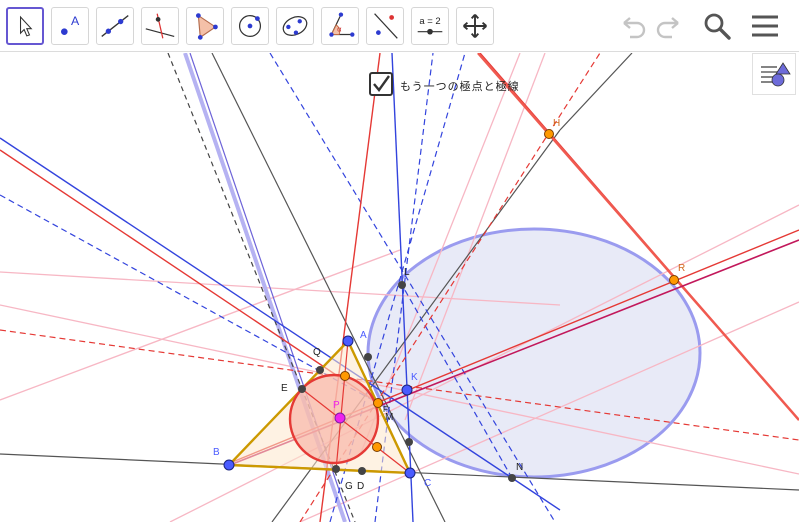  Describe the element at coordinates (407, 390) in the screenshot. I see `point-K` at that location.